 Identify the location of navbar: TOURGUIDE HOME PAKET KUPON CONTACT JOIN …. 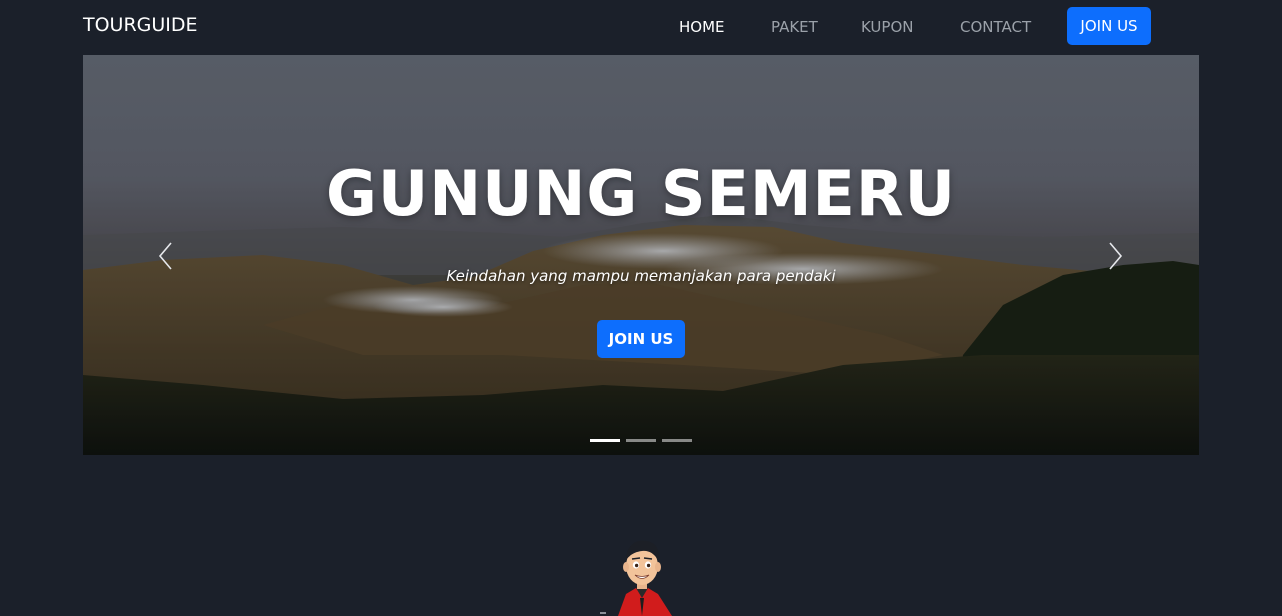
(641, 27).